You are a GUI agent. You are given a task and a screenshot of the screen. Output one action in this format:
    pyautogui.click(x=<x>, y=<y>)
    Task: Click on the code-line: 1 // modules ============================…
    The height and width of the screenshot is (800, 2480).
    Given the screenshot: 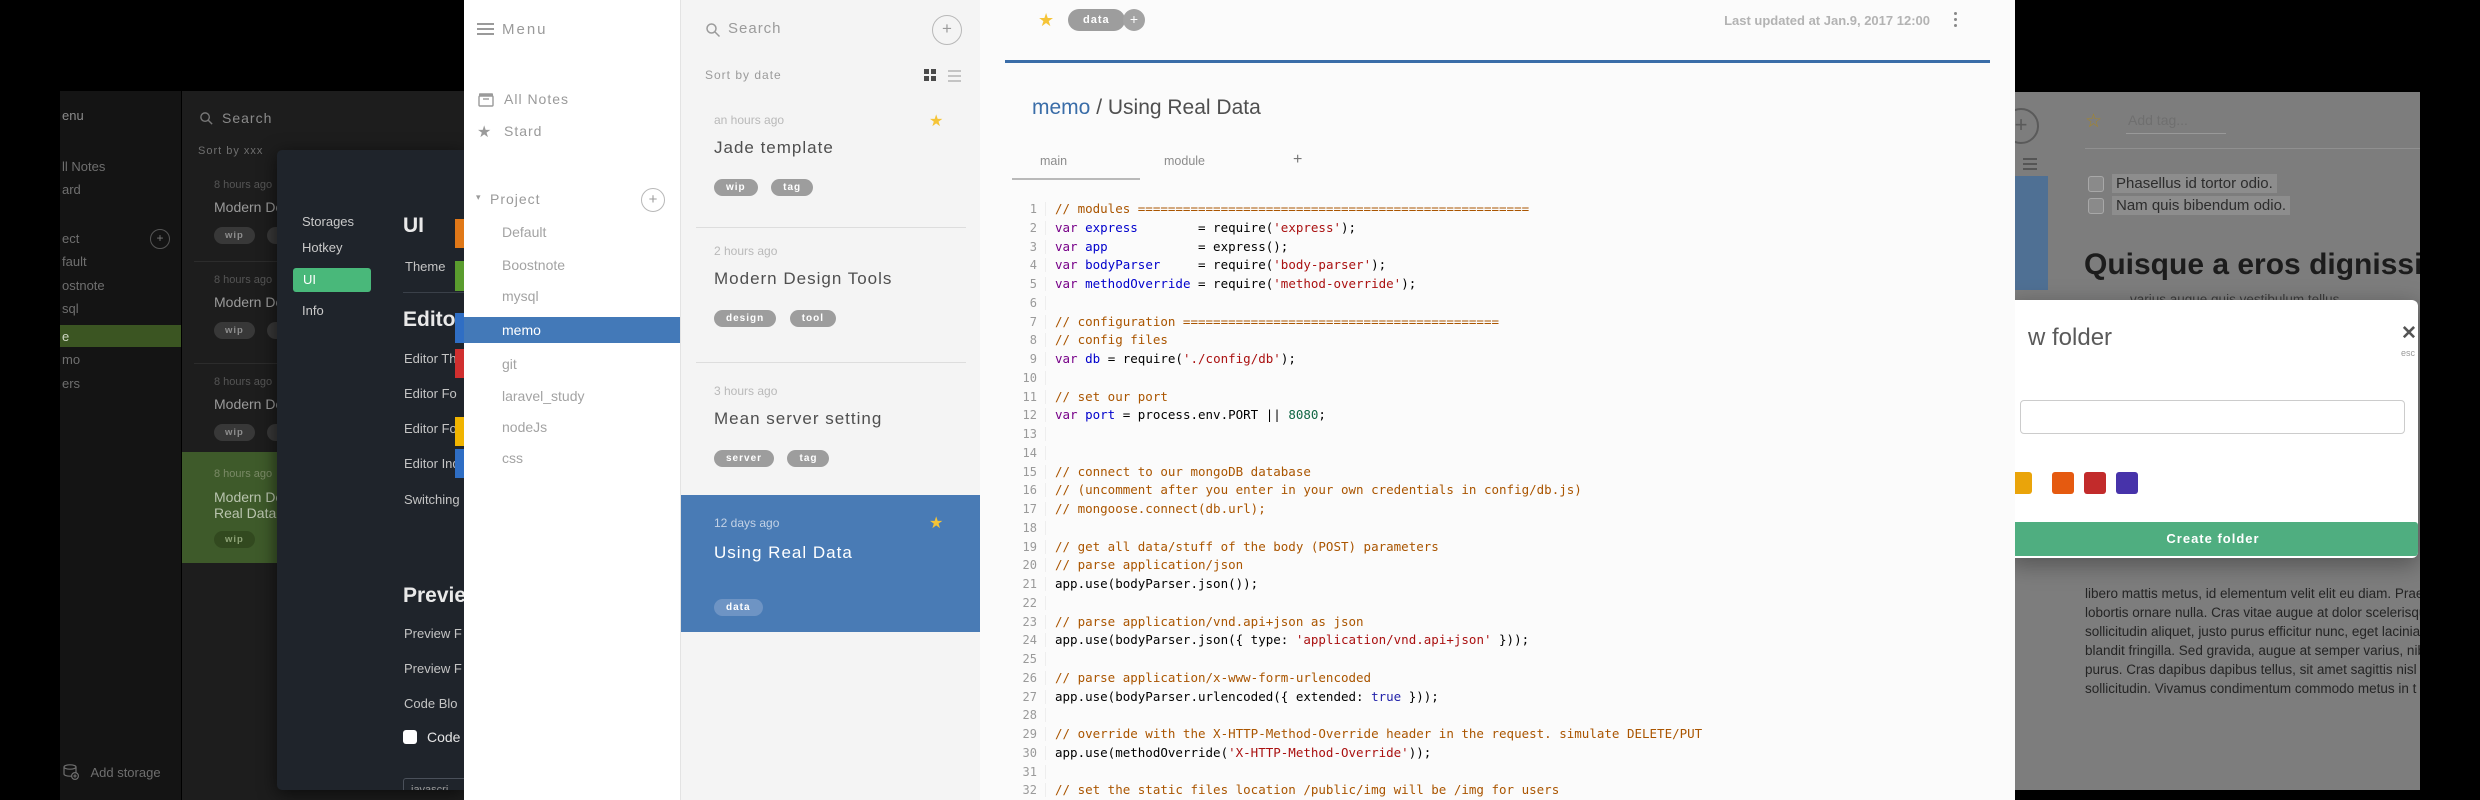 What is the action you would take?
    pyautogui.click(x=1497, y=210)
    